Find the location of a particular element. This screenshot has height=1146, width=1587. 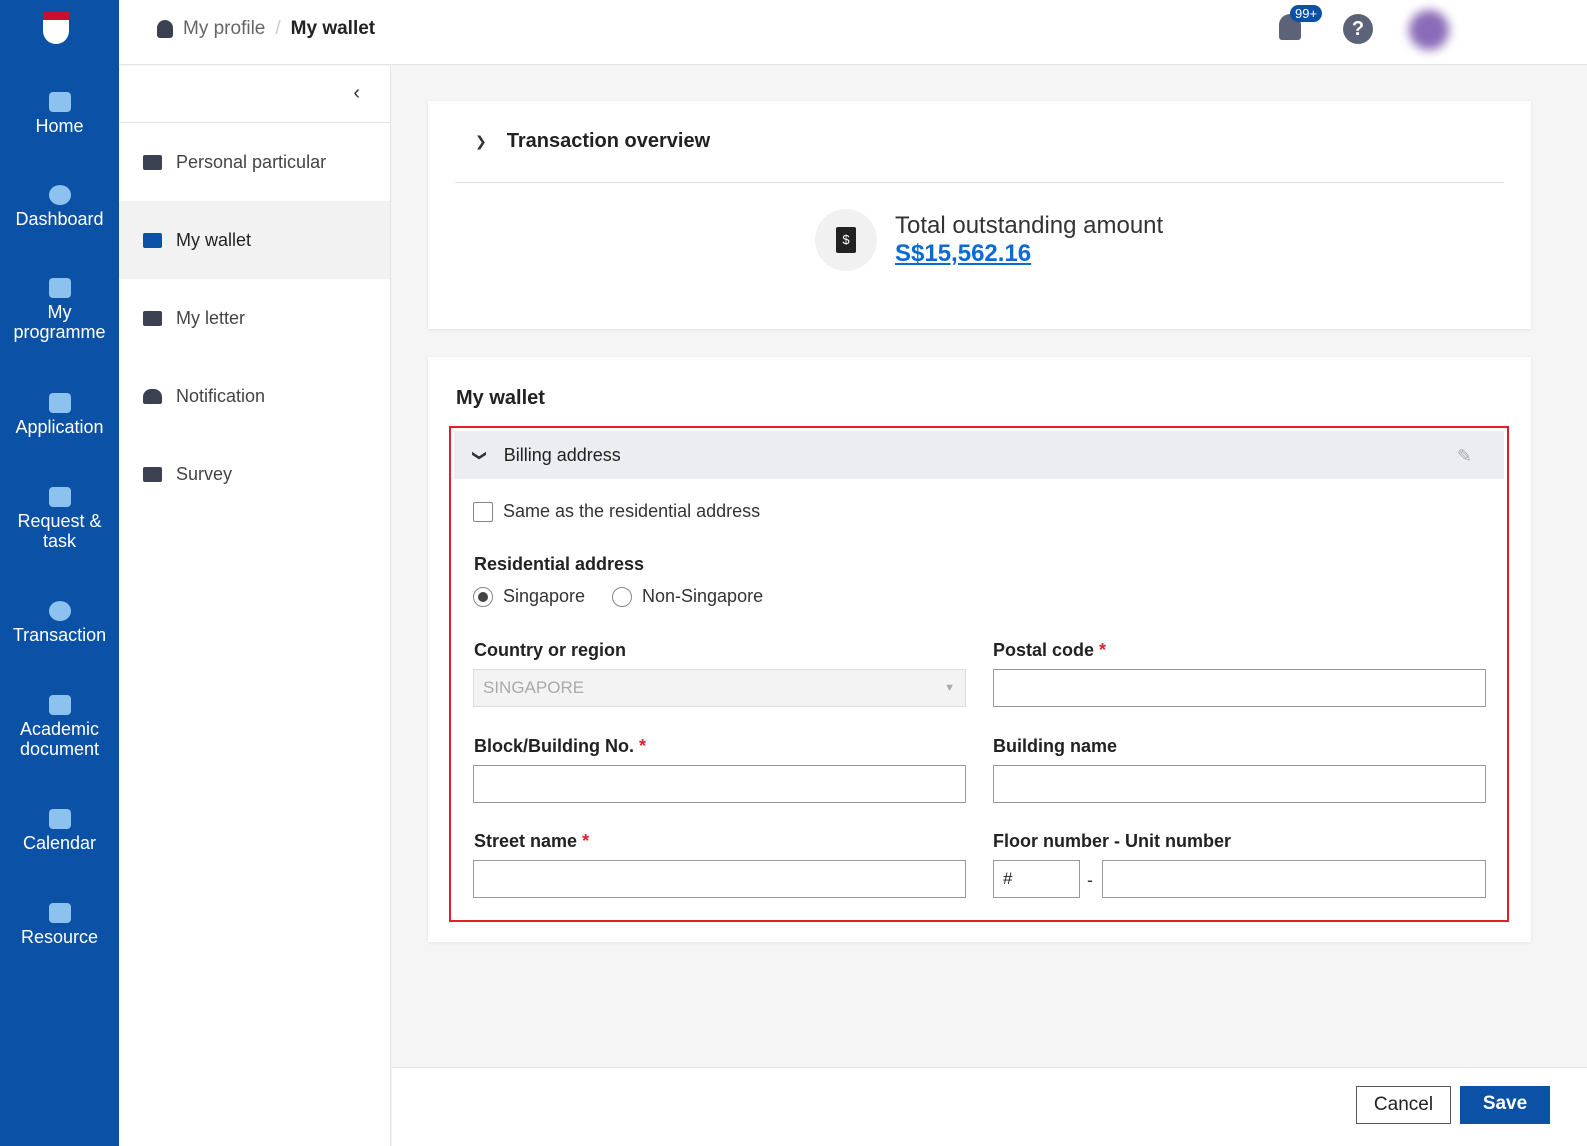

floor-prefix: # is located at coordinates (1008, 878).